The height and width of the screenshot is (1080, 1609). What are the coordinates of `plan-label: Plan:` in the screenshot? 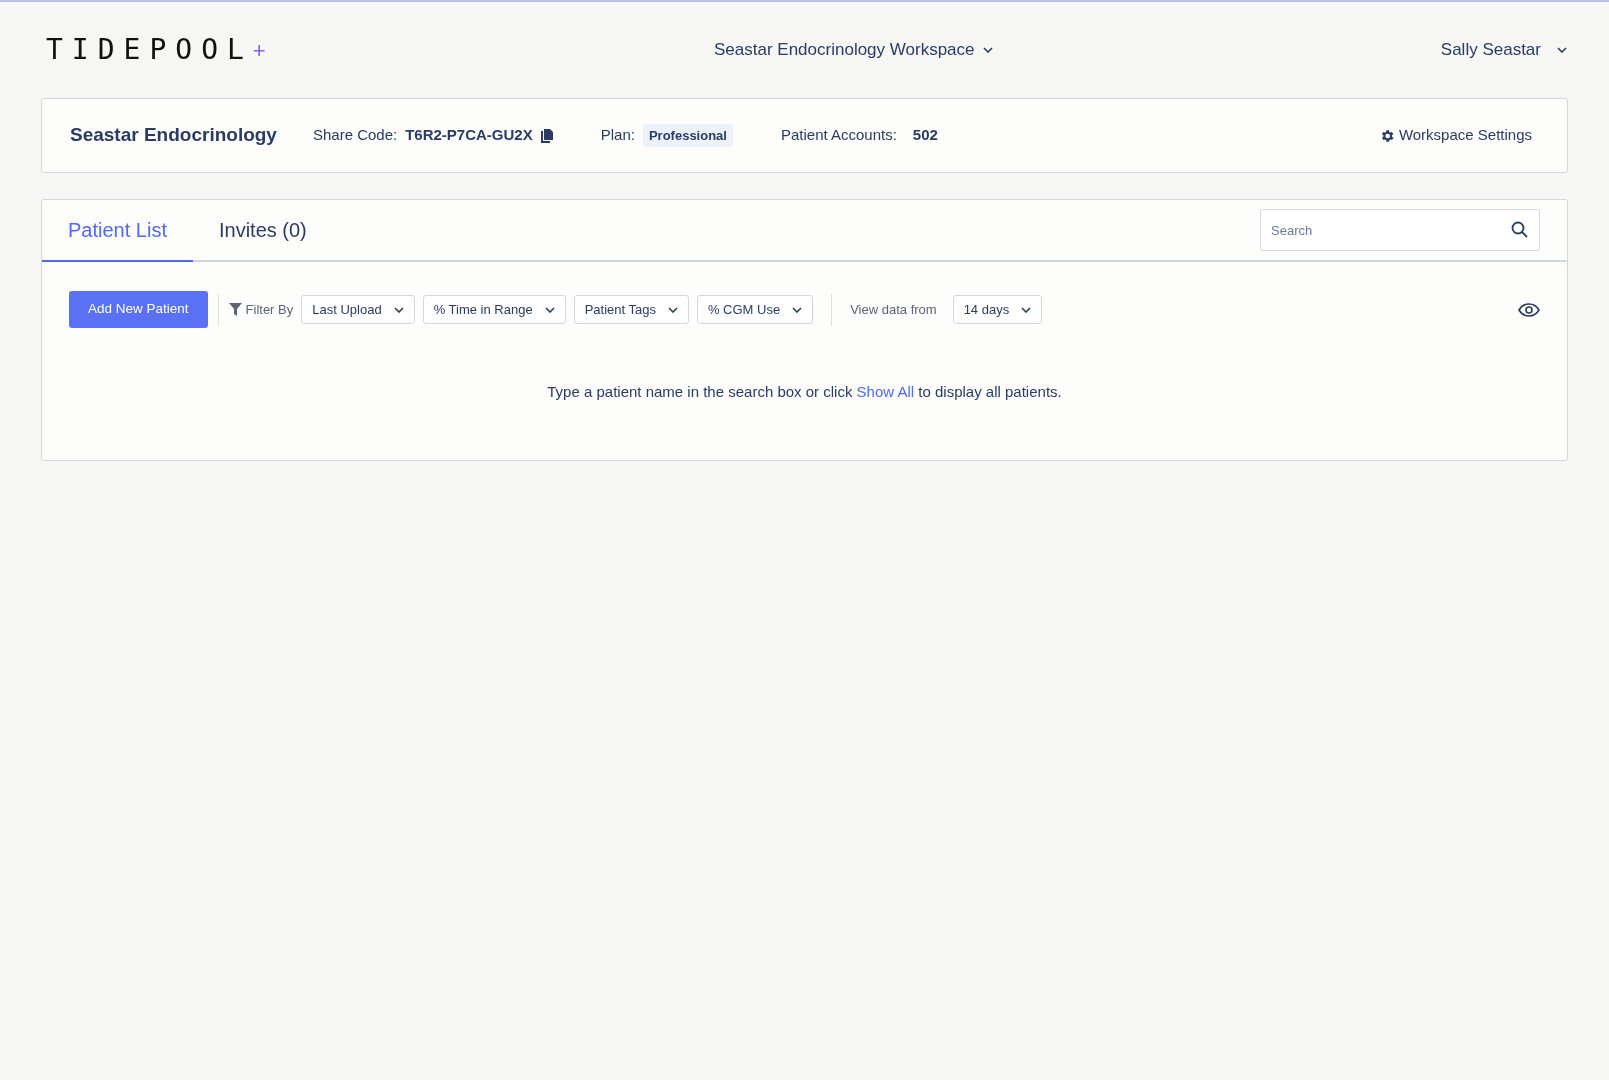 It's located at (617, 135).